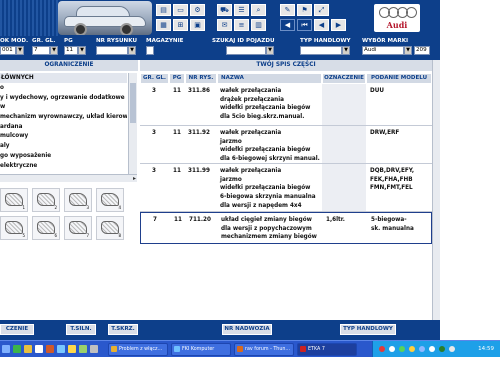 This screenshot has width=500, height=375. What do you see at coordinates (321, 50) in the screenshot?
I see `typ-handlowy-field` at bounding box center [321, 50].